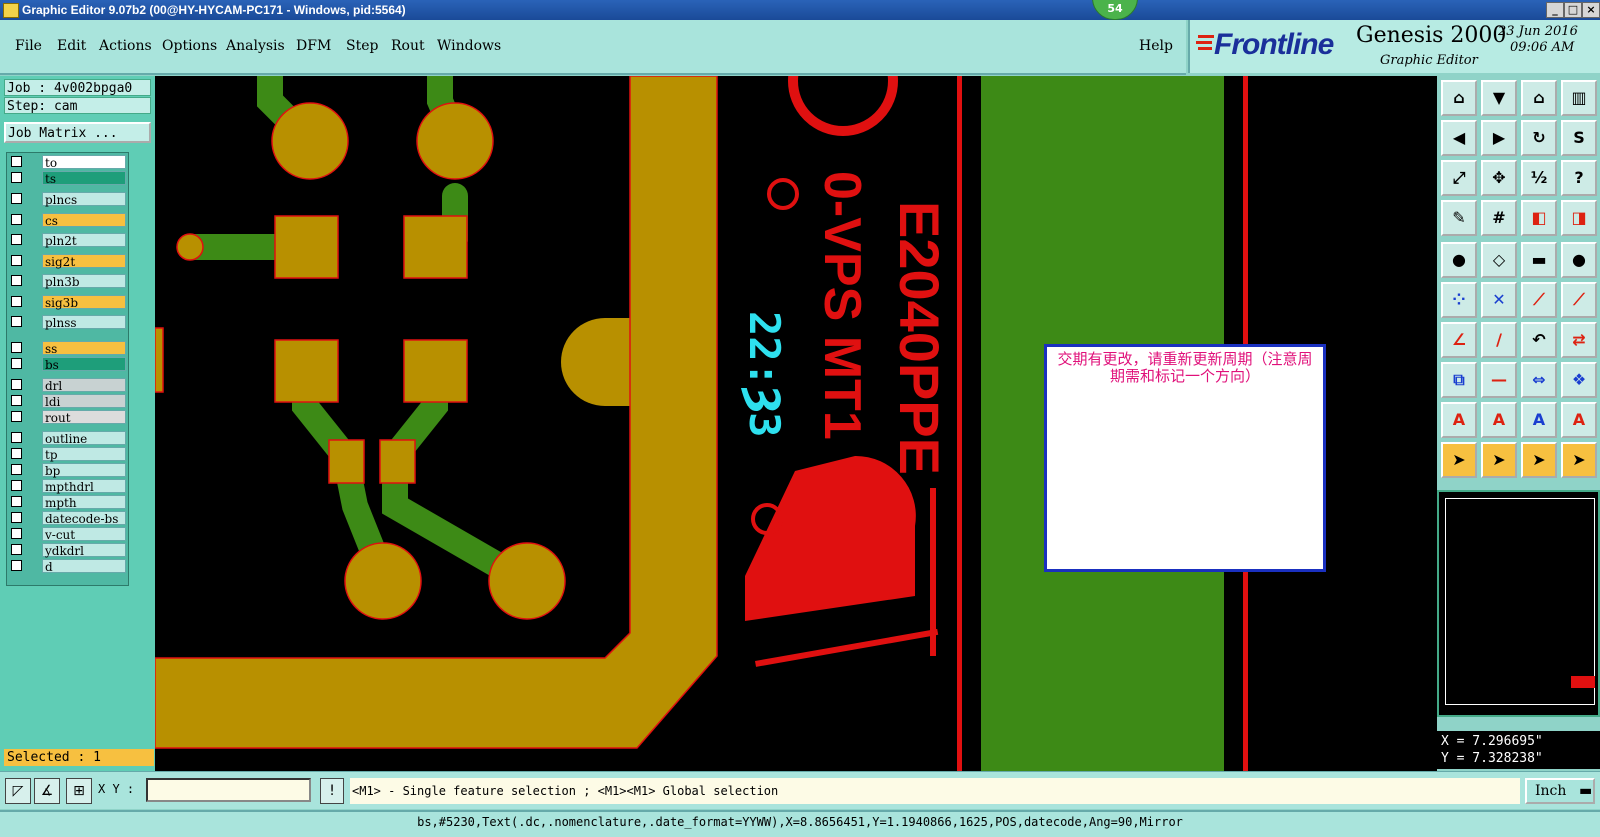 Image resolution: width=1600 pixels, height=837 pixels. I want to click on layer-row-tp: tp, so click(68, 454).